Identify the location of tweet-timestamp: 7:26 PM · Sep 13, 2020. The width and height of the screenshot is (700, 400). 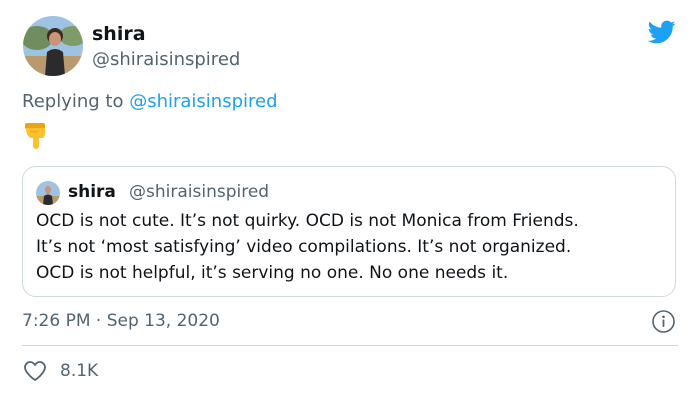
(121, 321).